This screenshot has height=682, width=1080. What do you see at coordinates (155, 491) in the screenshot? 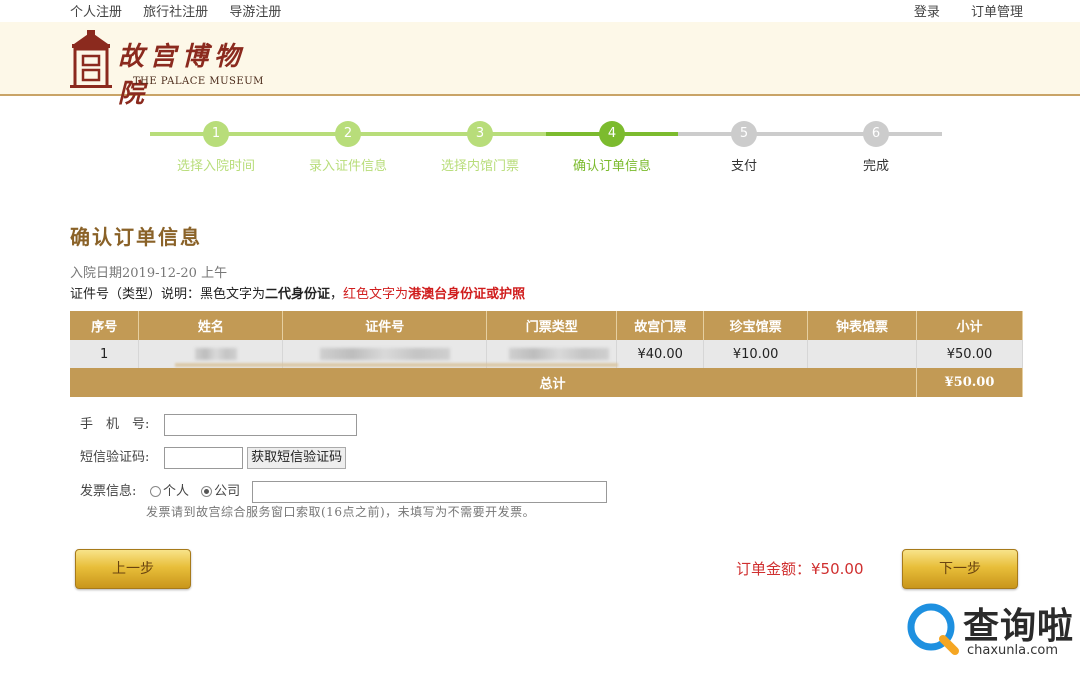
I see `radio-personal` at bounding box center [155, 491].